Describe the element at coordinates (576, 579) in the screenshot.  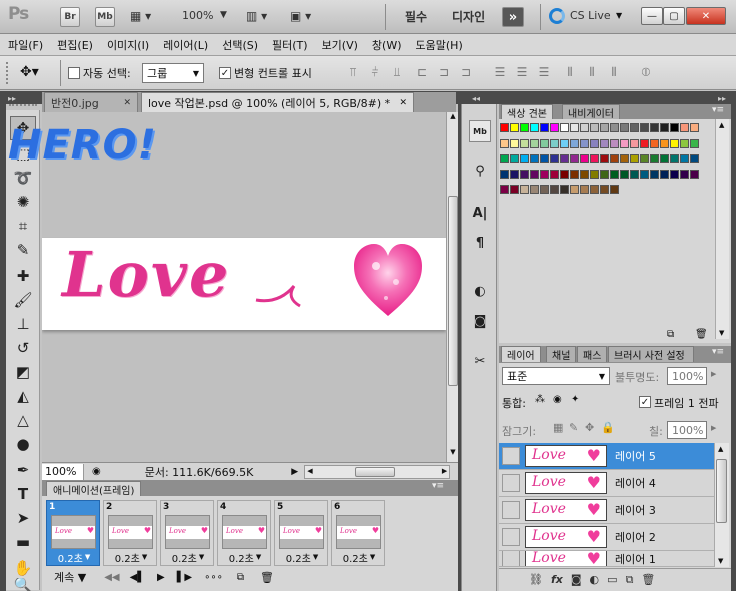
I see `layer-mask-icon: ◙` at that location.